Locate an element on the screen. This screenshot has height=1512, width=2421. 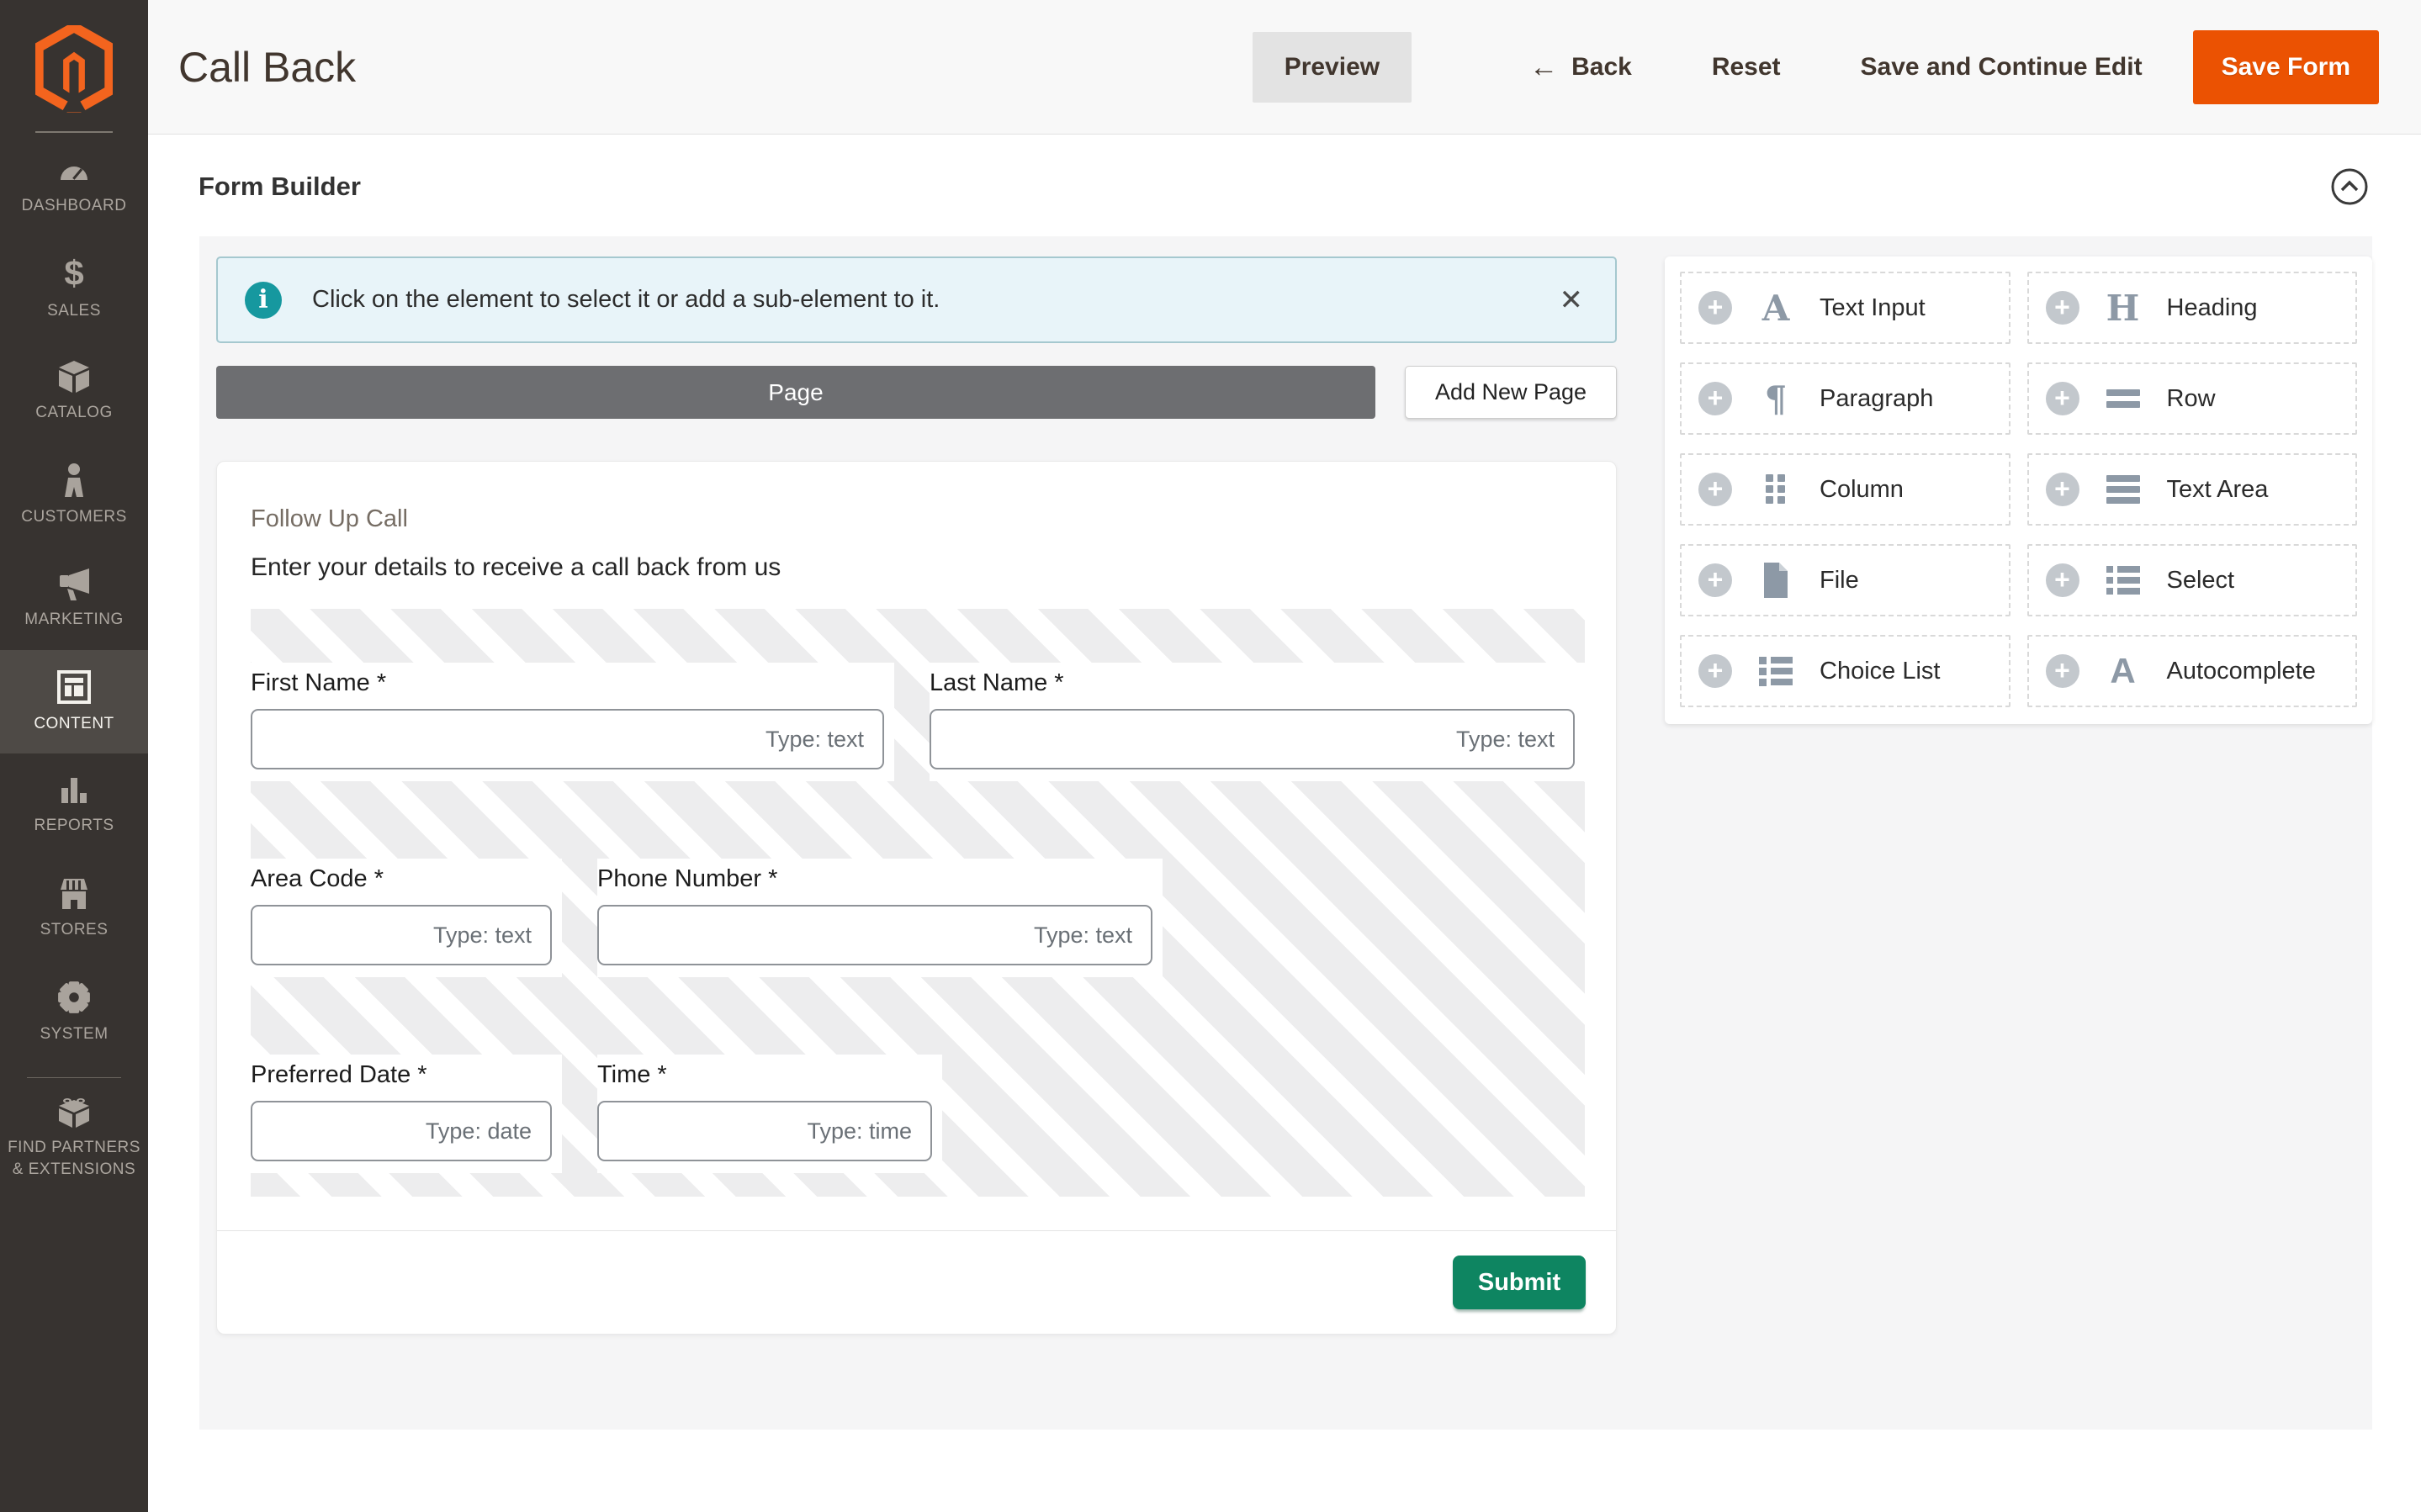
back-label: Back is located at coordinates (1602, 66).